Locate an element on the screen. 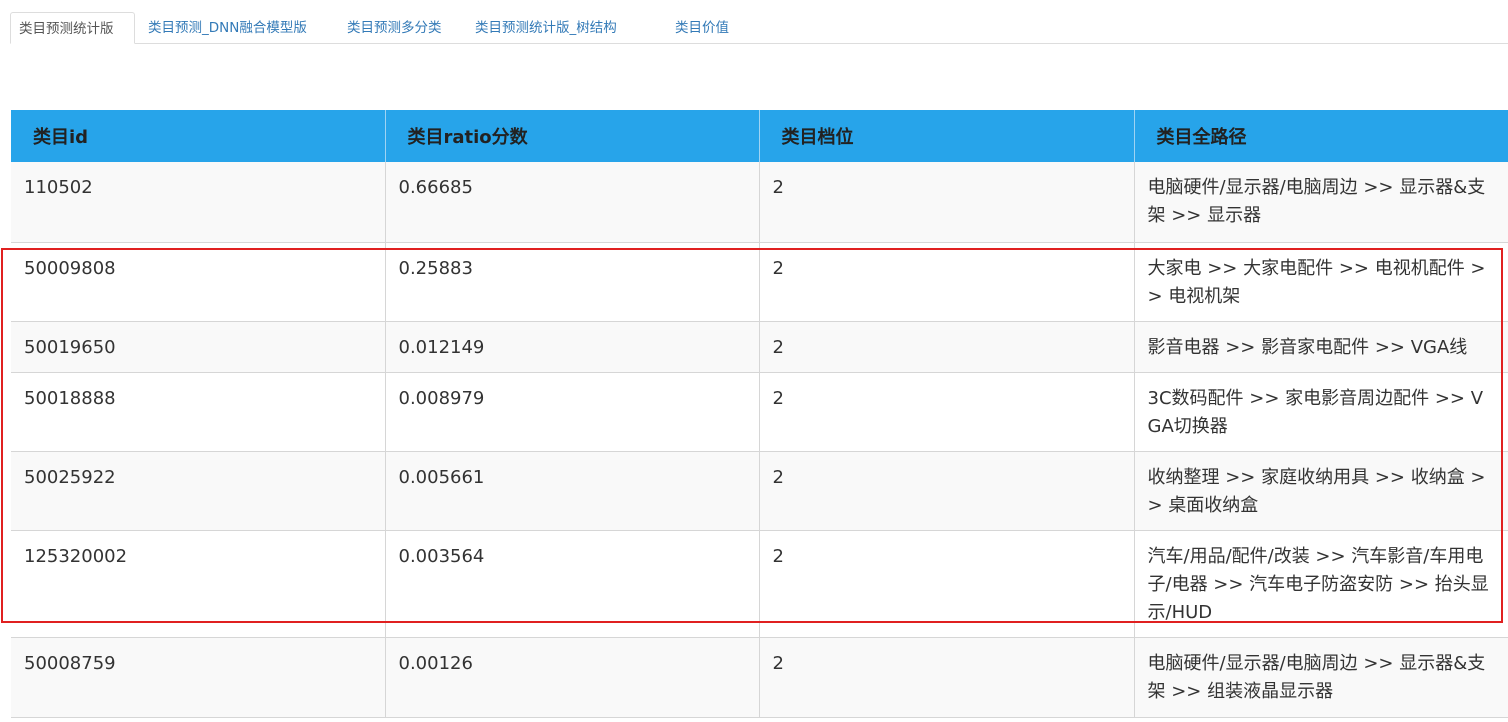  cell-category-path: 3C数码配件 >> 家电影音周边配件 >> VGA切换器 is located at coordinates (1321, 412).